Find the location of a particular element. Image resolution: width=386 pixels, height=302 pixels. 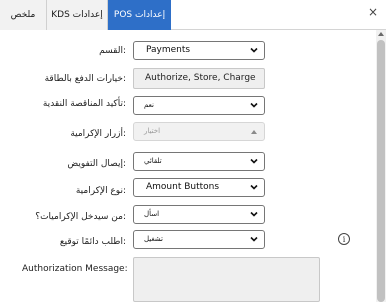

vertical-scrollbar is located at coordinates (381, 166).